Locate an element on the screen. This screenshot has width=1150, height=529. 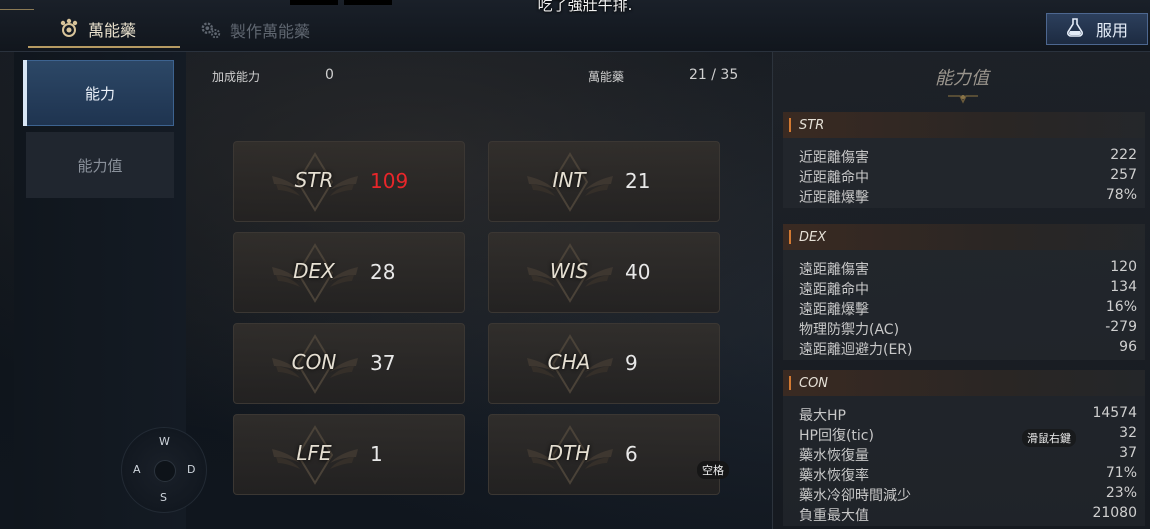
stat-row-value: -279 is located at coordinates (1121, 327).